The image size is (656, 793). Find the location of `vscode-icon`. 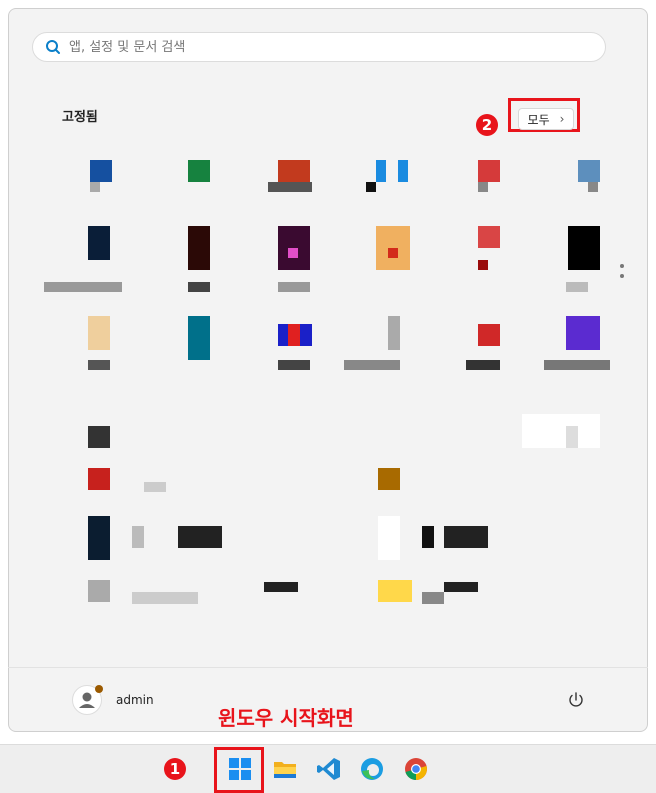

vscode-icon is located at coordinates (329, 769).